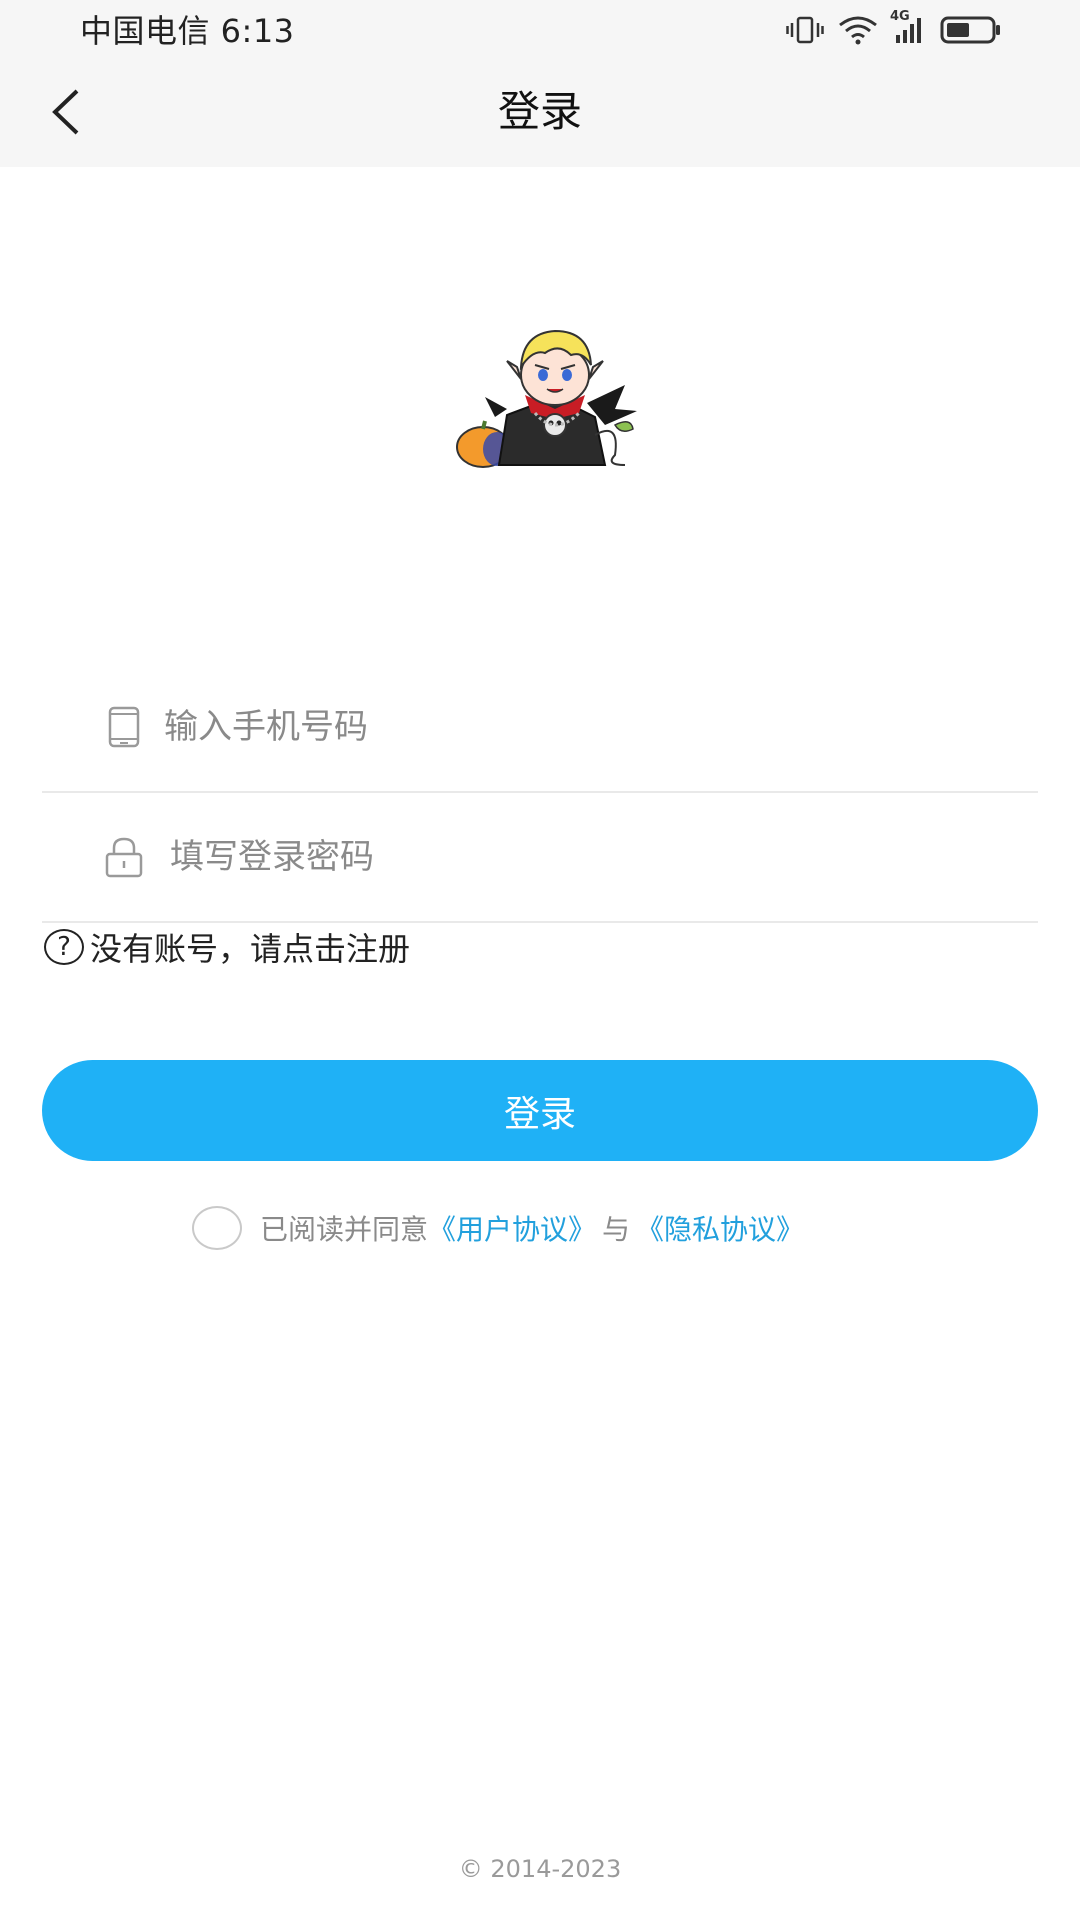 This screenshot has width=1080, height=1920. What do you see at coordinates (187, 31) in the screenshot?
I see `status-carrier-time: 中国电信 6:13` at bounding box center [187, 31].